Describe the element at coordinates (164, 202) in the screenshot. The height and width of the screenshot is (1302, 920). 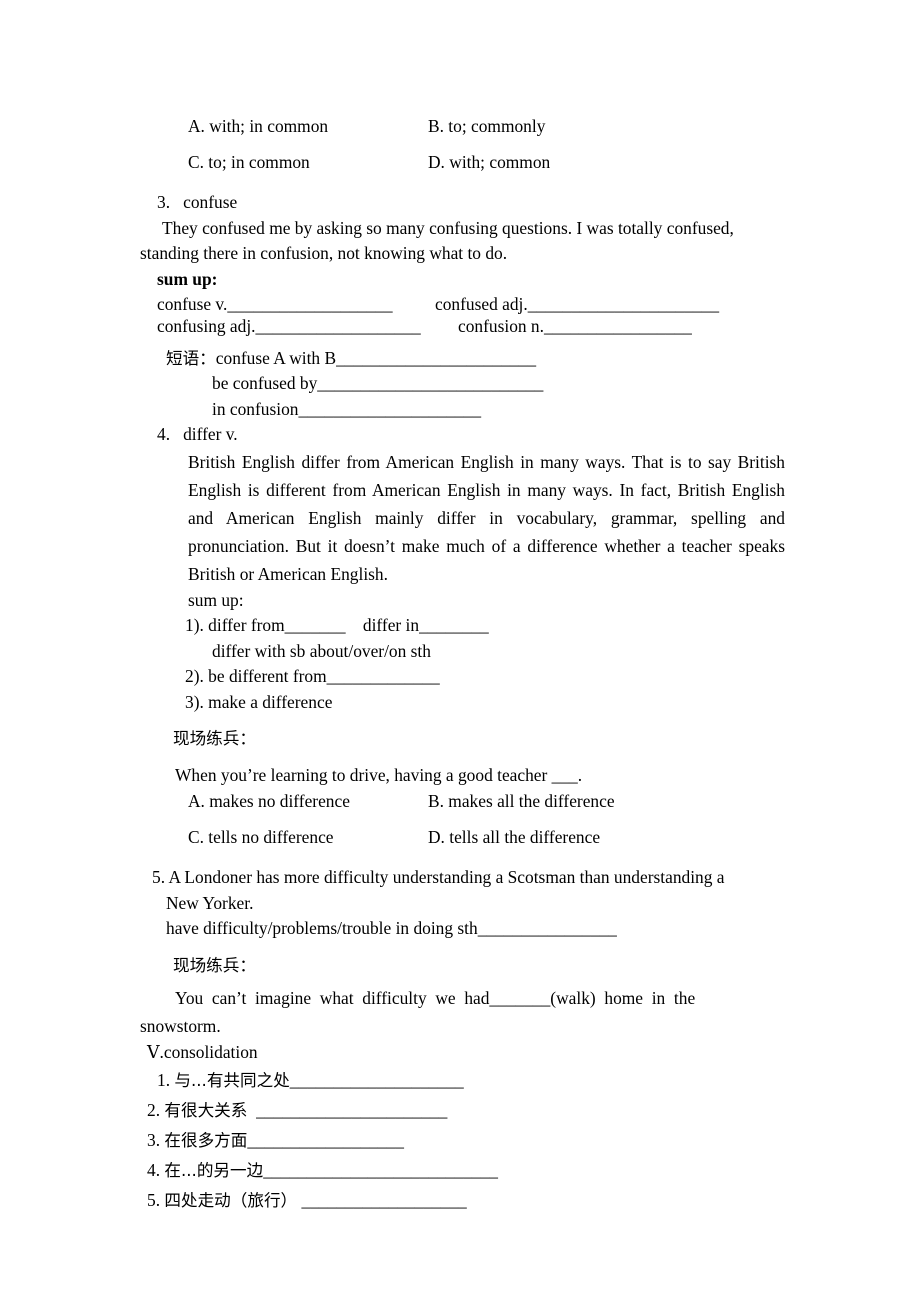
I see `item3-number: 3.` at that location.